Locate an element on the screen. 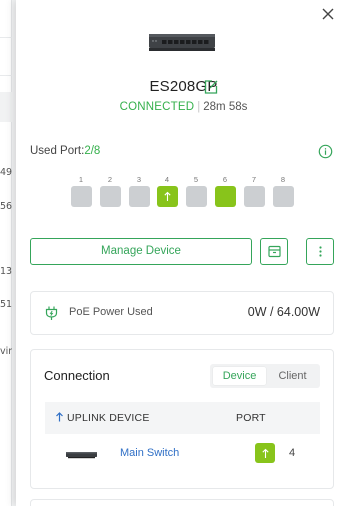  device-status-line: CONNECTED | 28m 58s is located at coordinates (183, 107).